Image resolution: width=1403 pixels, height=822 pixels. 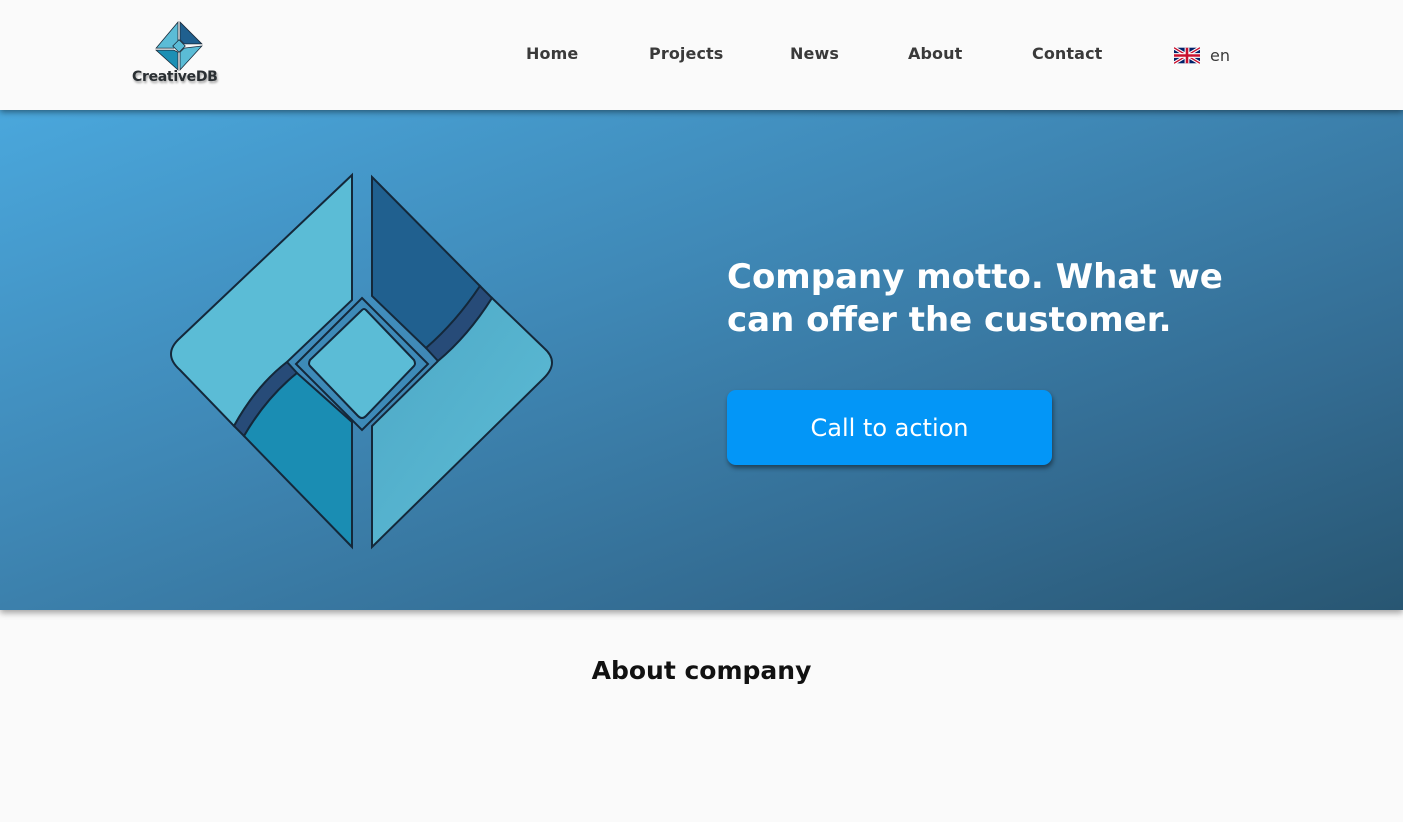 I want to click on uk-flag-icon, so click(x=1187, y=55).